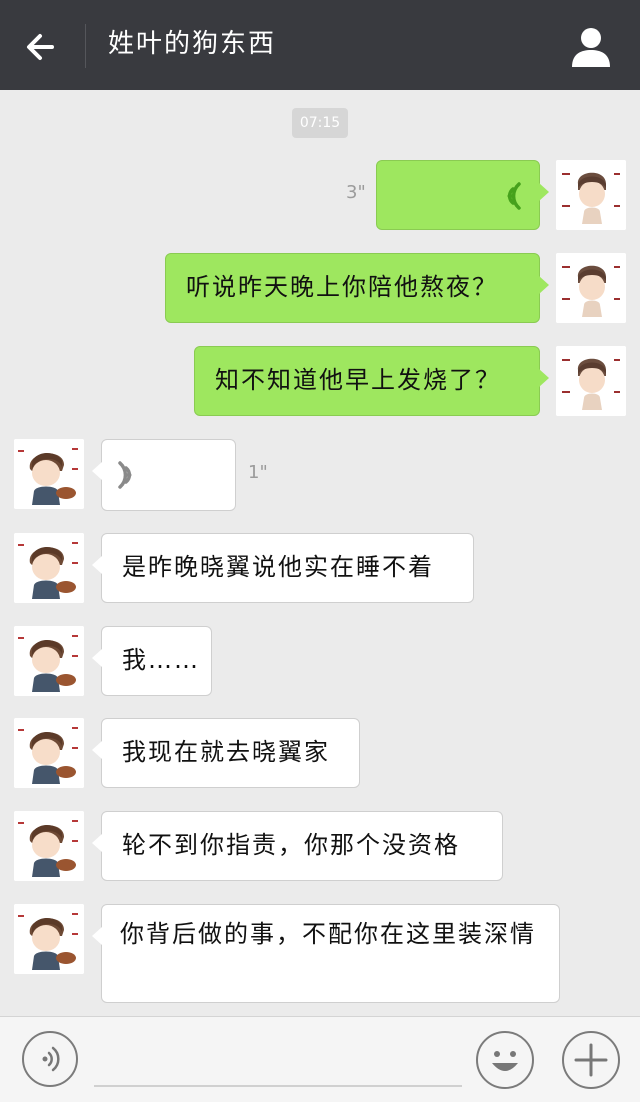 The image size is (640, 1102). Describe the element at coordinates (85, 46) in the screenshot. I see `header-divider` at that location.